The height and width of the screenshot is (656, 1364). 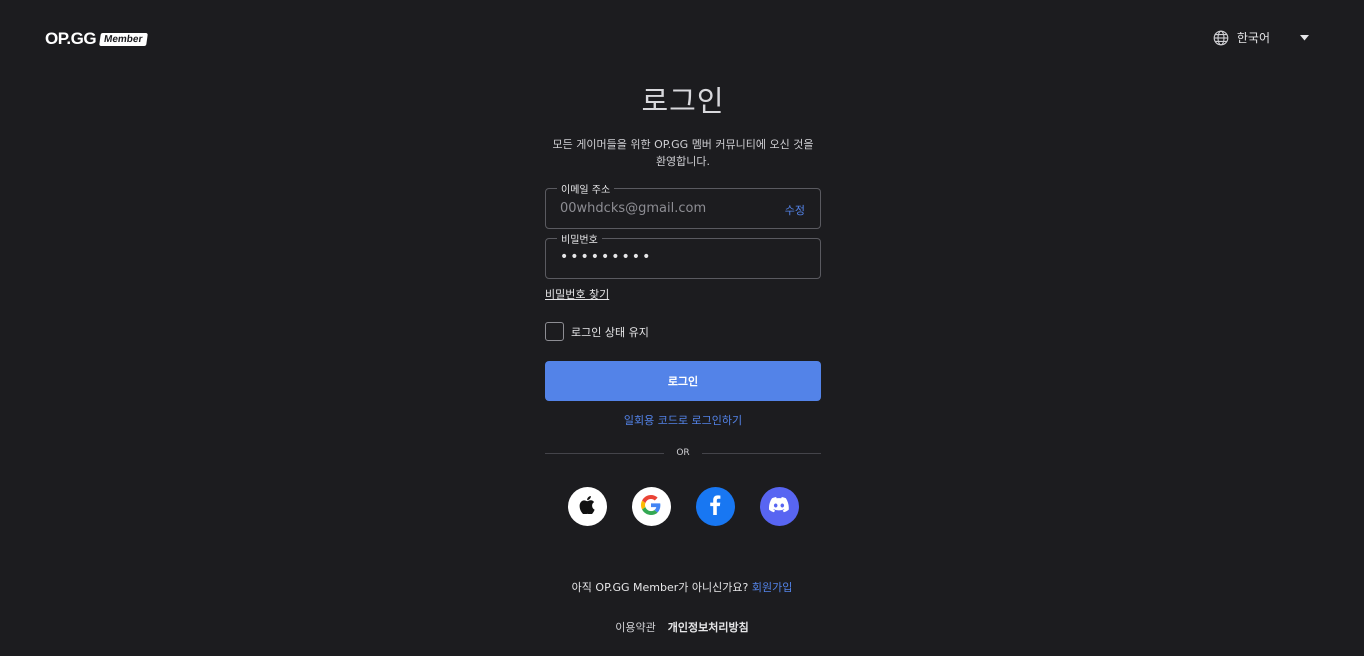 I want to click on apple-icon, so click(x=587, y=506).